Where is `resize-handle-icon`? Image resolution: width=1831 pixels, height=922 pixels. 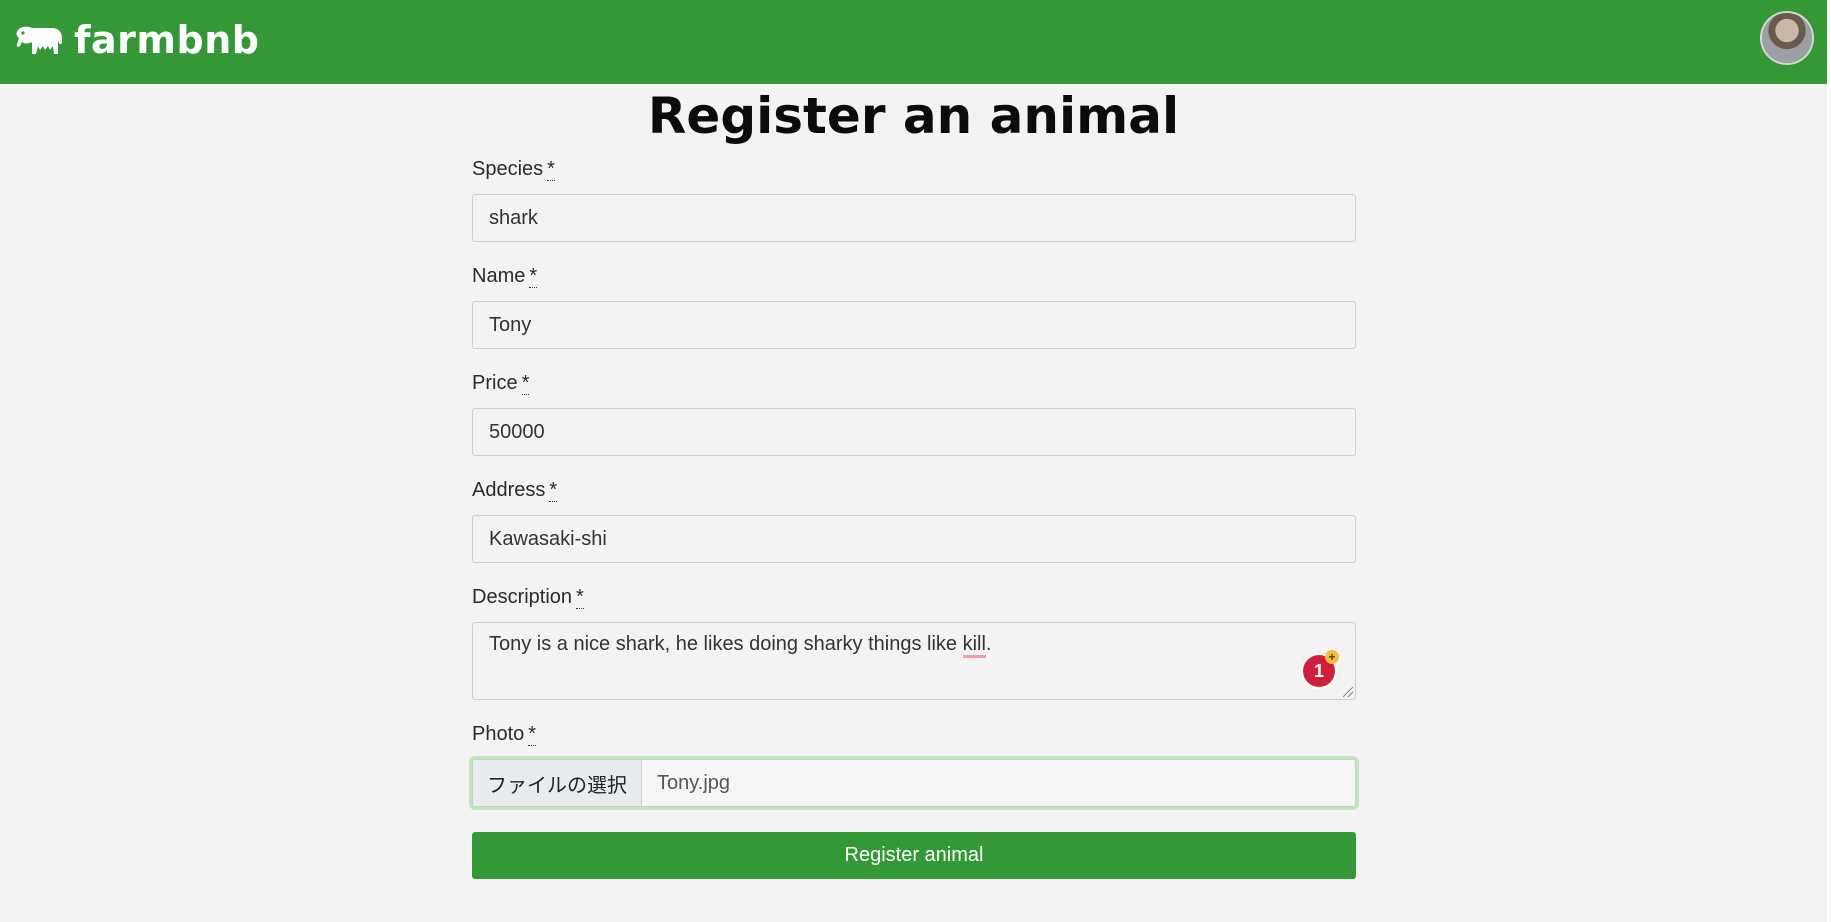
resize-handle-icon is located at coordinates (1348, 692).